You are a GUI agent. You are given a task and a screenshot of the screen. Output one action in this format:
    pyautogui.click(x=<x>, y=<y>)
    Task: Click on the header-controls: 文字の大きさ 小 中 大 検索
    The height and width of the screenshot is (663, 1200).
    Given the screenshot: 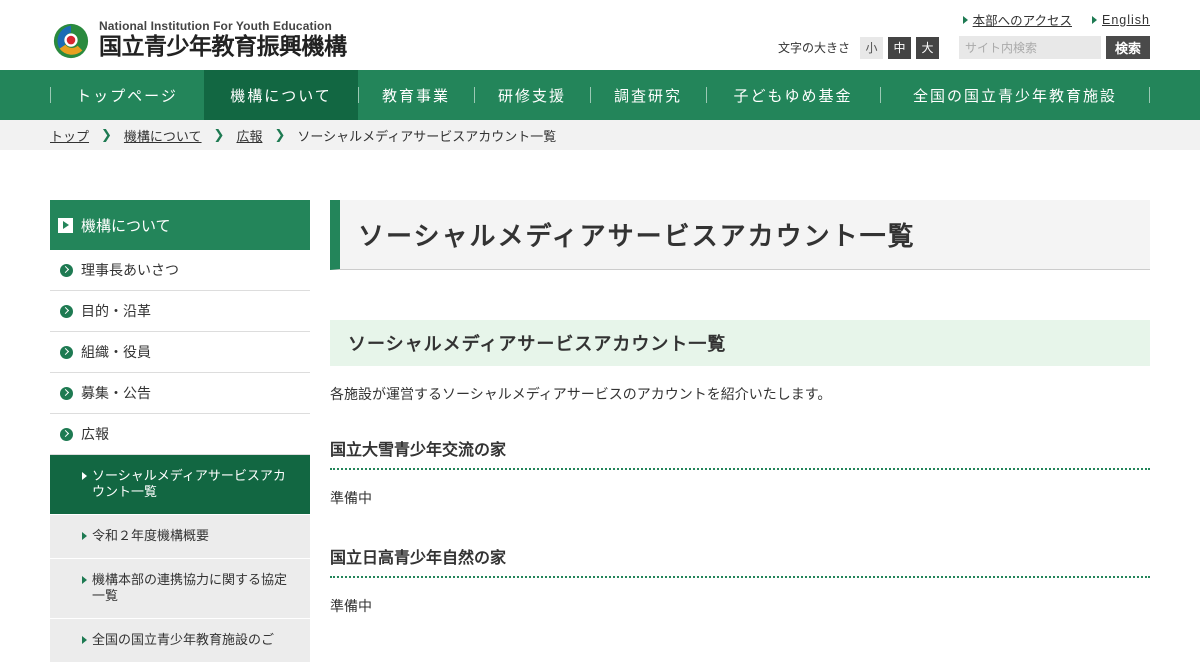 What is the action you would take?
    pyautogui.click(x=964, y=47)
    